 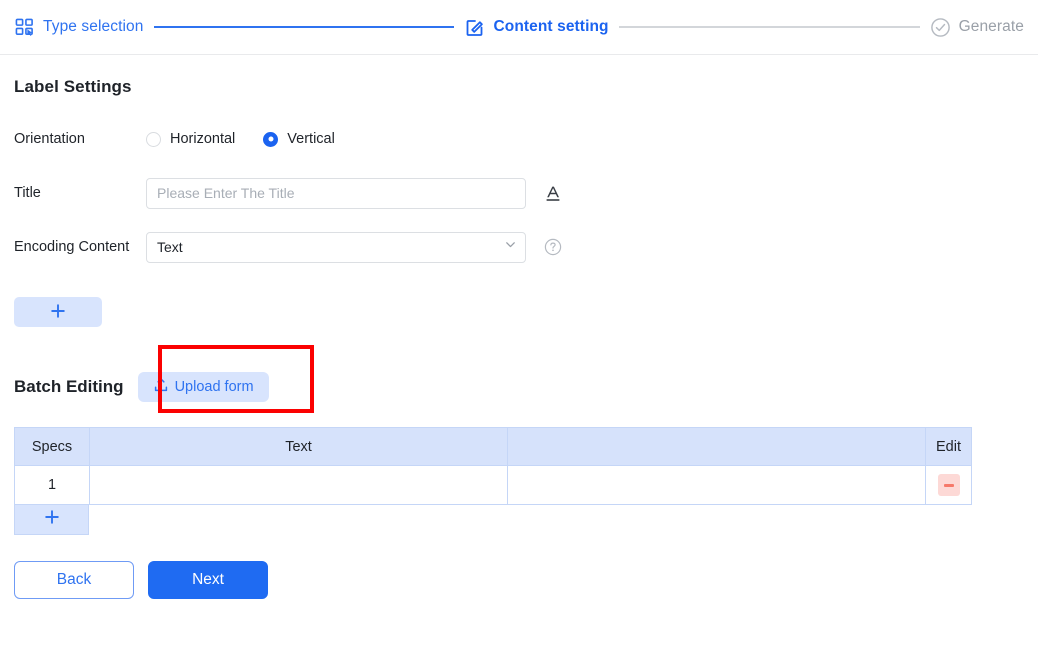 I want to click on table-header-text: Text, so click(x=298, y=446).